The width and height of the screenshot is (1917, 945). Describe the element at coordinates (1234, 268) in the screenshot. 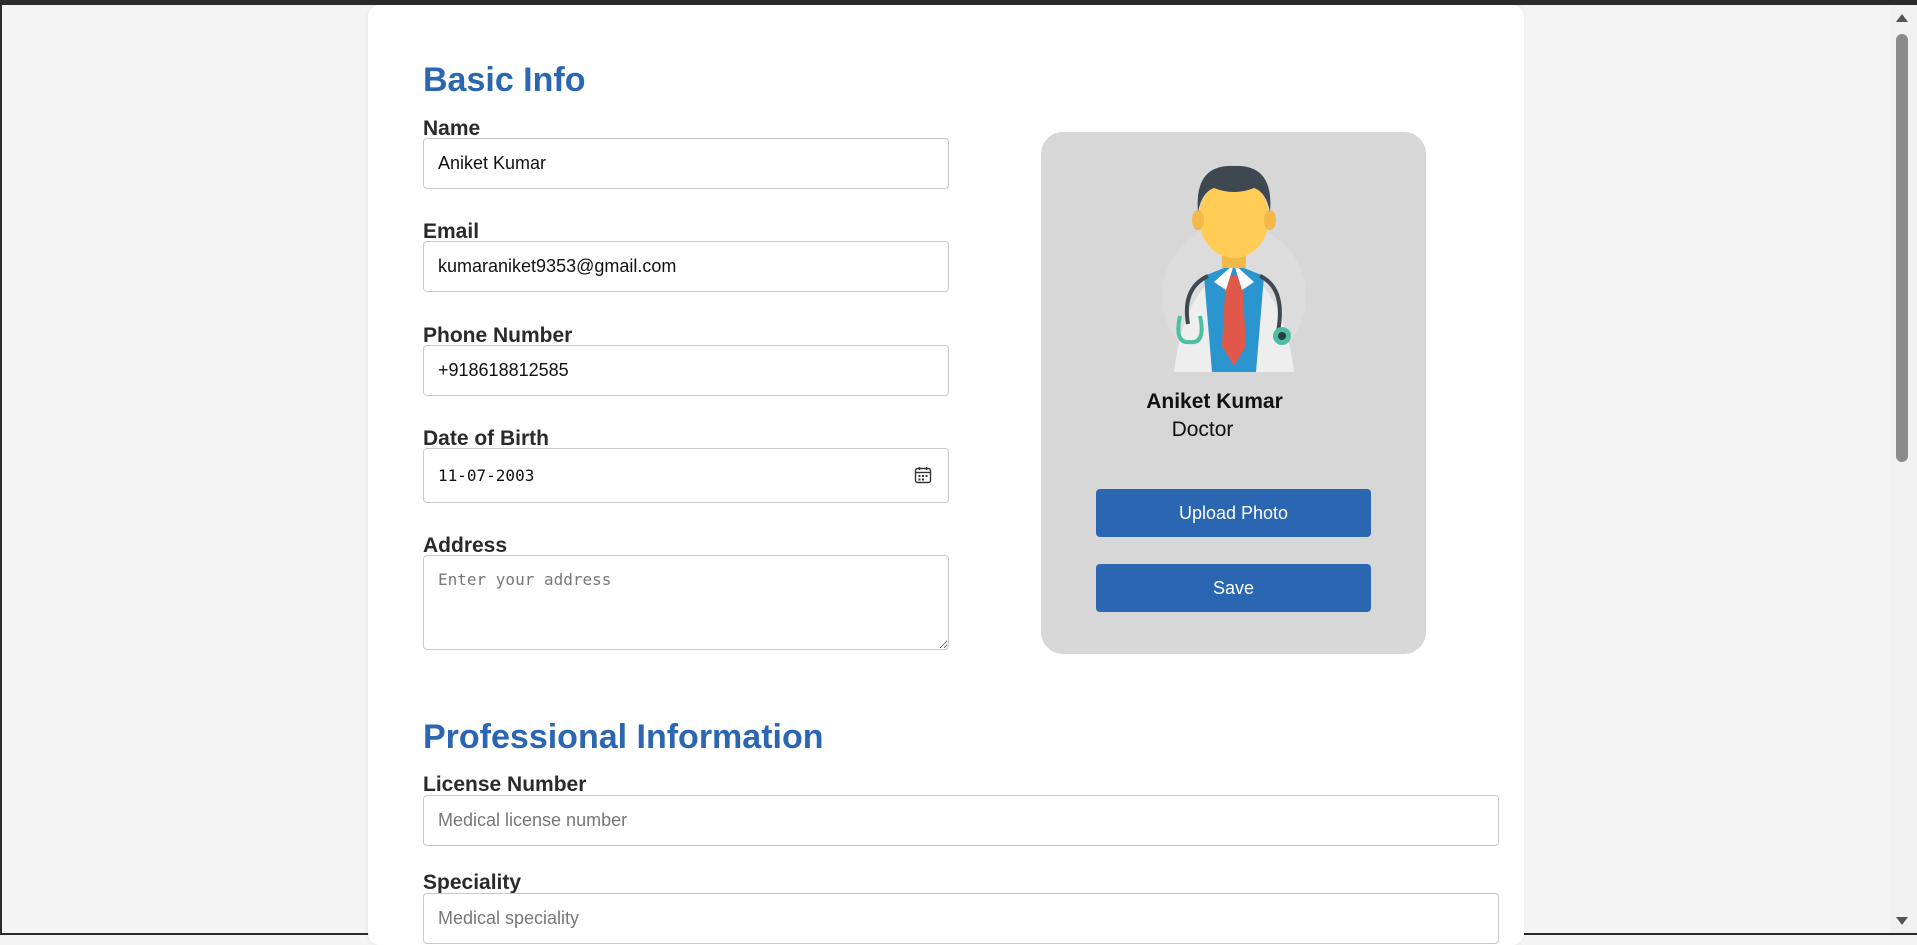

I see `doctor-avatar-icon` at that location.